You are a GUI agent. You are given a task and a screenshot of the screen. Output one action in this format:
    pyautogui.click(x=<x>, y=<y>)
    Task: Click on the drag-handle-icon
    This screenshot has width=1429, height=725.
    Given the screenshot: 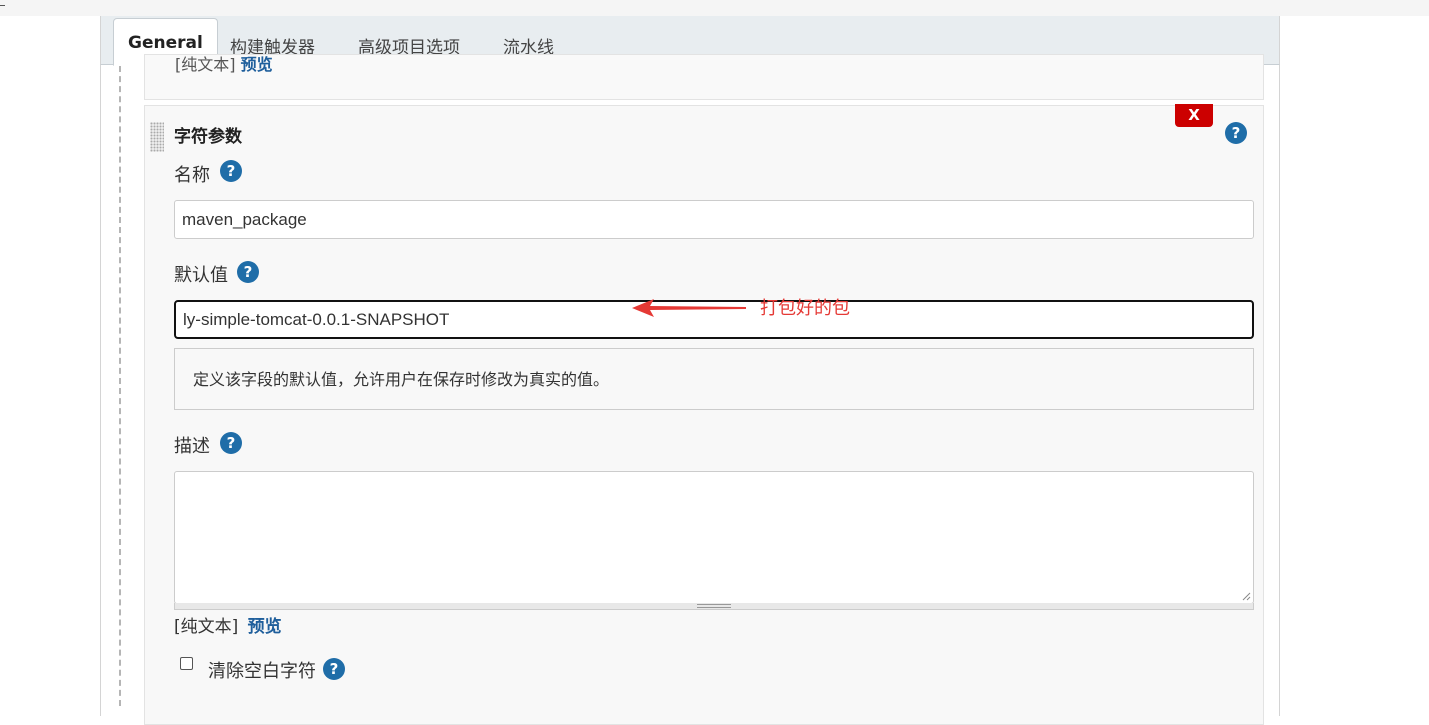 What is the action you would take?
    pyautogui.click(x=157, y=137)
    